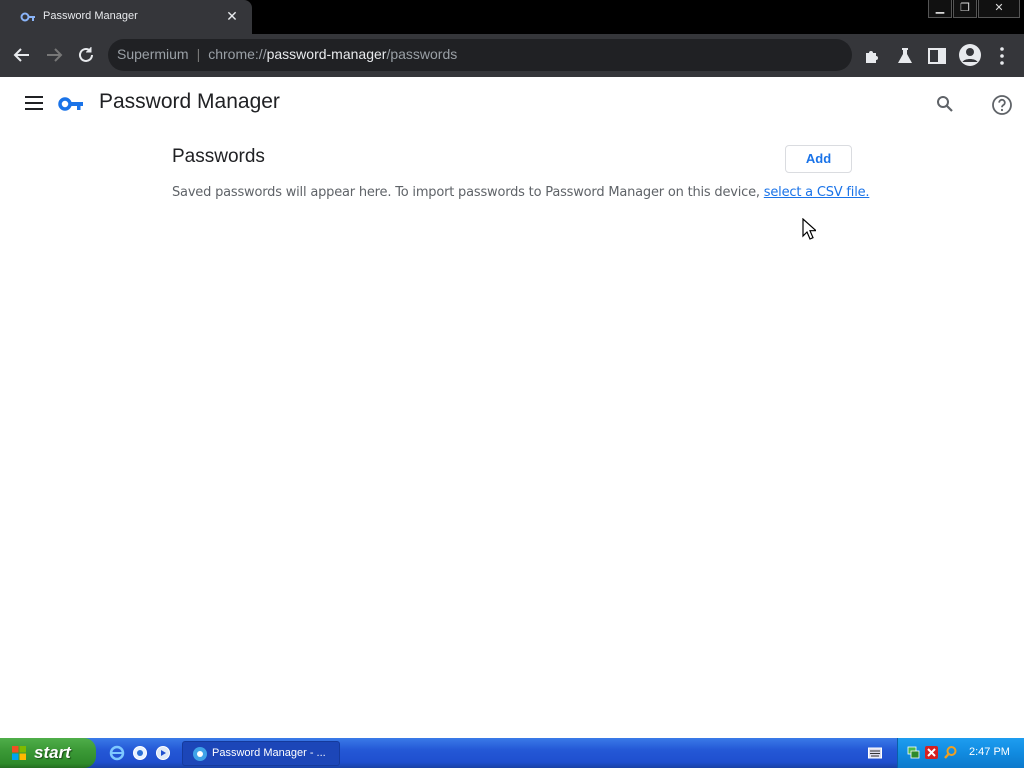 The height and width of the screenshot is (768, 1024). I want to click on help-icon, so click(1002, 105).